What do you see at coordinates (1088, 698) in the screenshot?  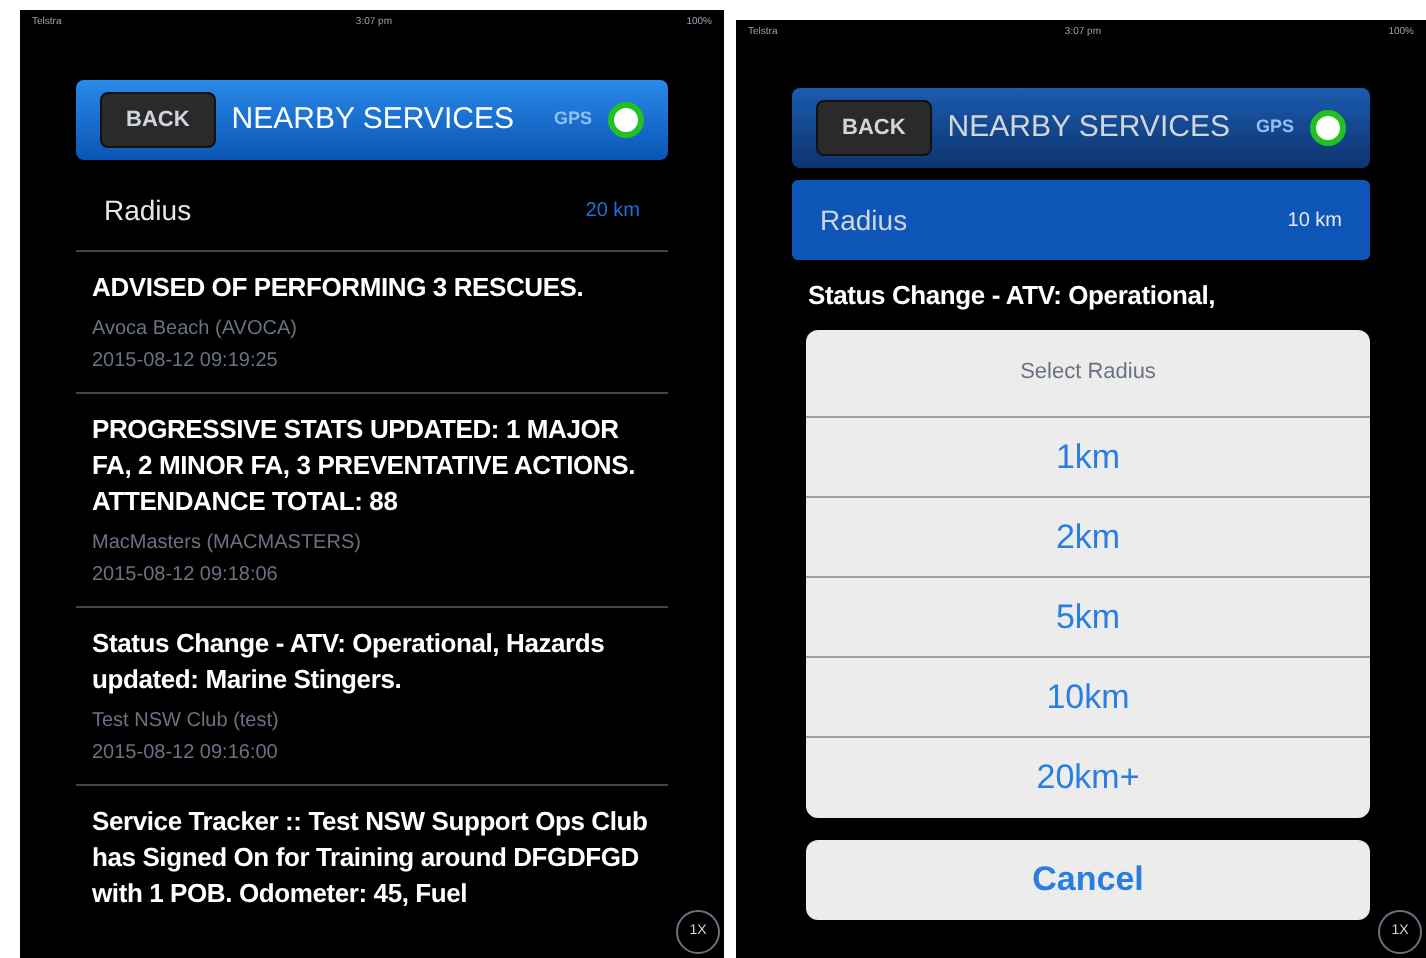 I see `radius-option: 10km` at bounding box center [1088, 698].